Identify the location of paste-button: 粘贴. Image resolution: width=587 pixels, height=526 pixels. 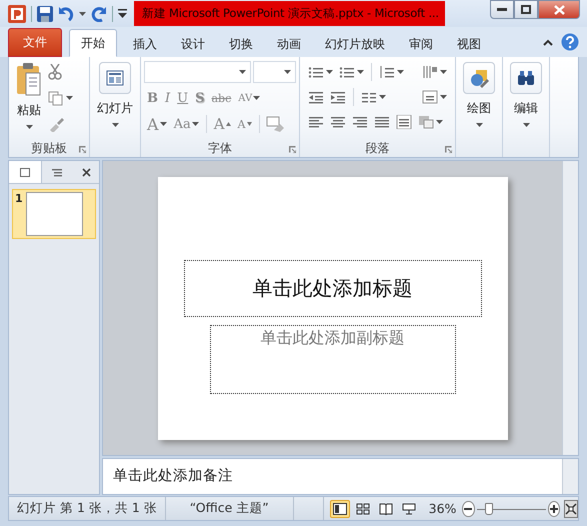
(29, 99).